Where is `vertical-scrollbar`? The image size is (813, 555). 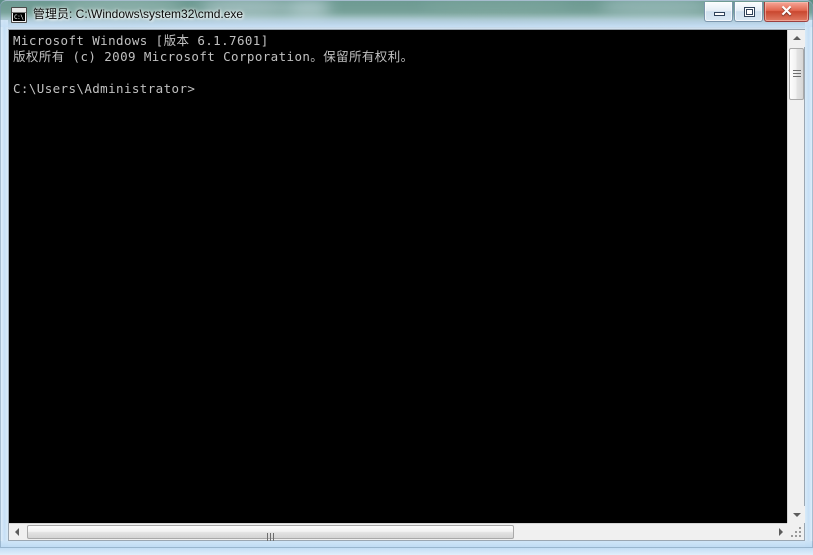
vertical-scrollbar is located at coordinates (796, 276).